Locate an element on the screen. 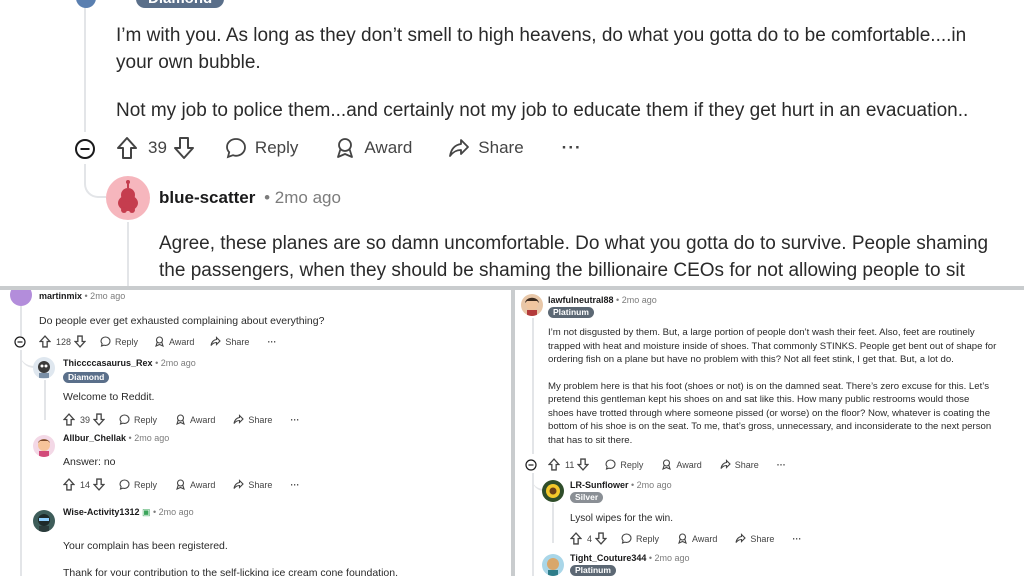 The image size is (1024, 576). comment-body: Lysol wipes for the win. is located at coordinates (622, 518).